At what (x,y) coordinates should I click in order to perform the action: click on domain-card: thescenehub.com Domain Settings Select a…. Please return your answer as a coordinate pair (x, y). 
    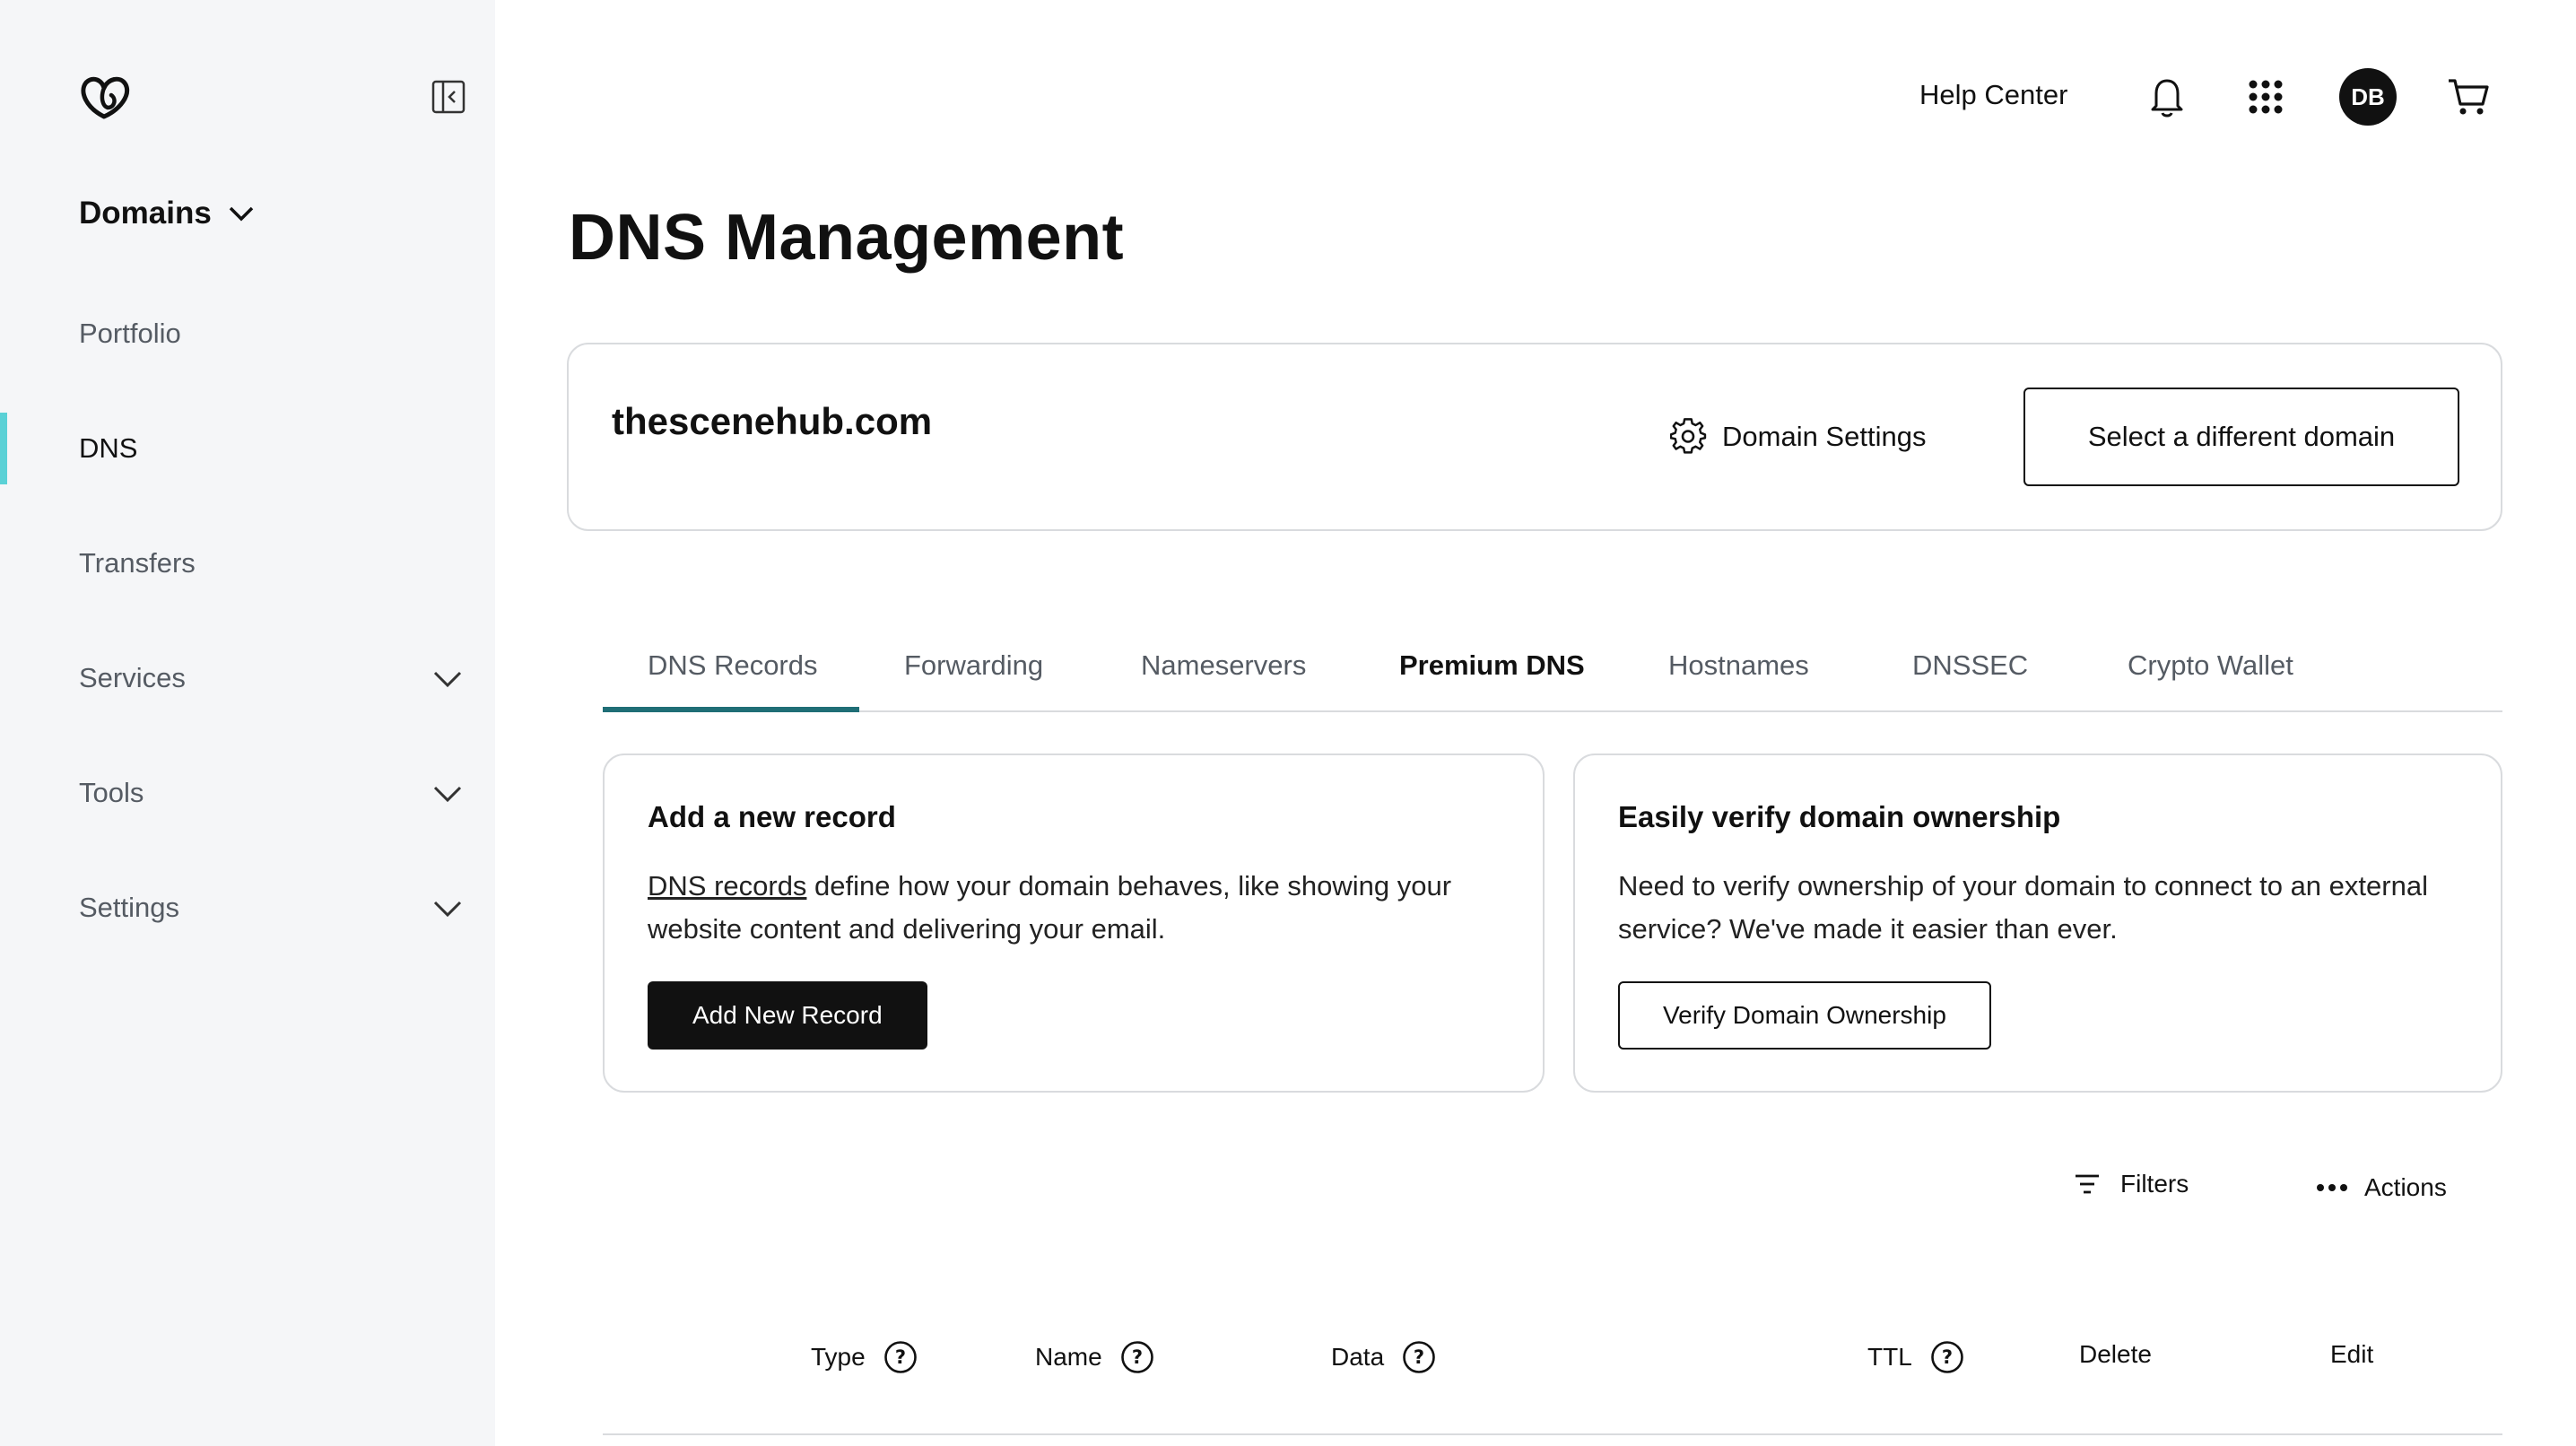
    Looking at the image, I should click on (1534, 437).